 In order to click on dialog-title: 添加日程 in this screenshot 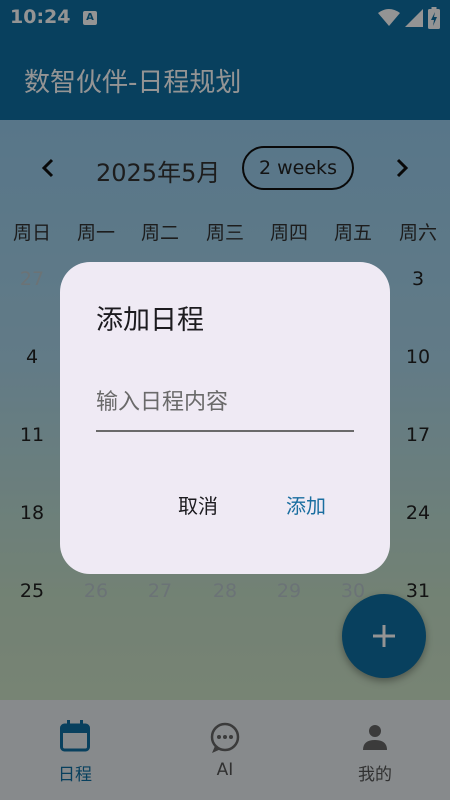, I will do `click(150, 320)`.